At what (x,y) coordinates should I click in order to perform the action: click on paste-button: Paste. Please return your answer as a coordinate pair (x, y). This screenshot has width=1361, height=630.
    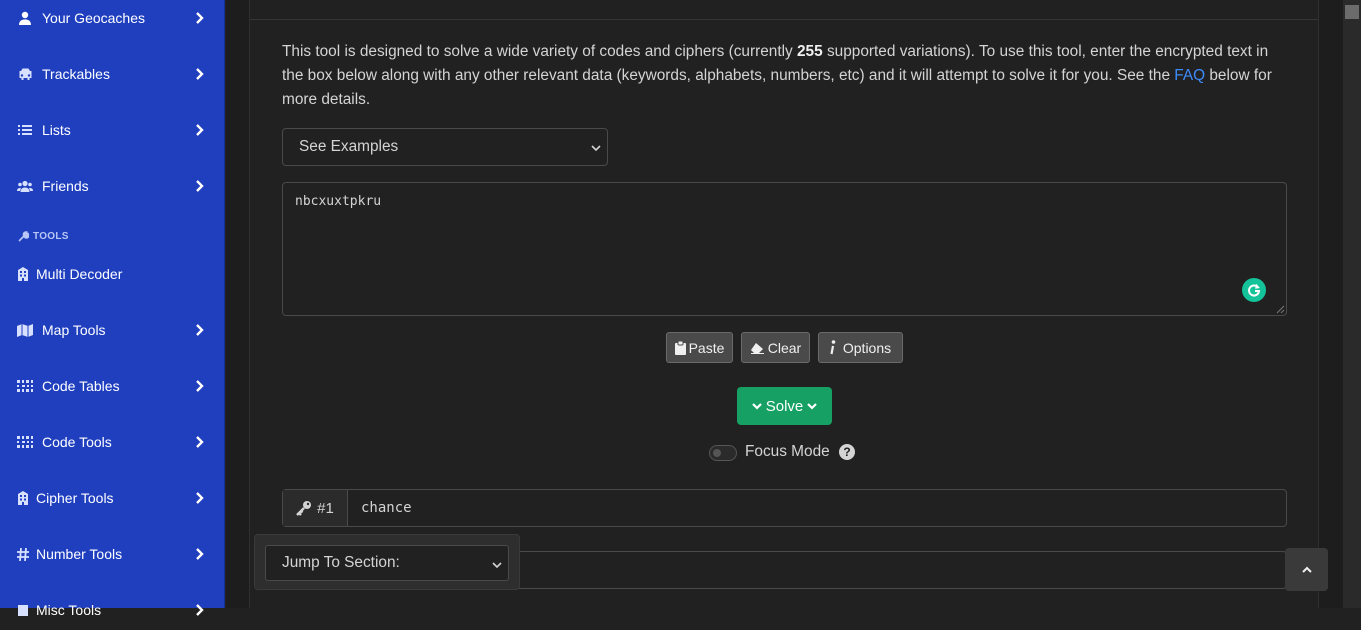
    Looking at the image, I should click on (699, 347).